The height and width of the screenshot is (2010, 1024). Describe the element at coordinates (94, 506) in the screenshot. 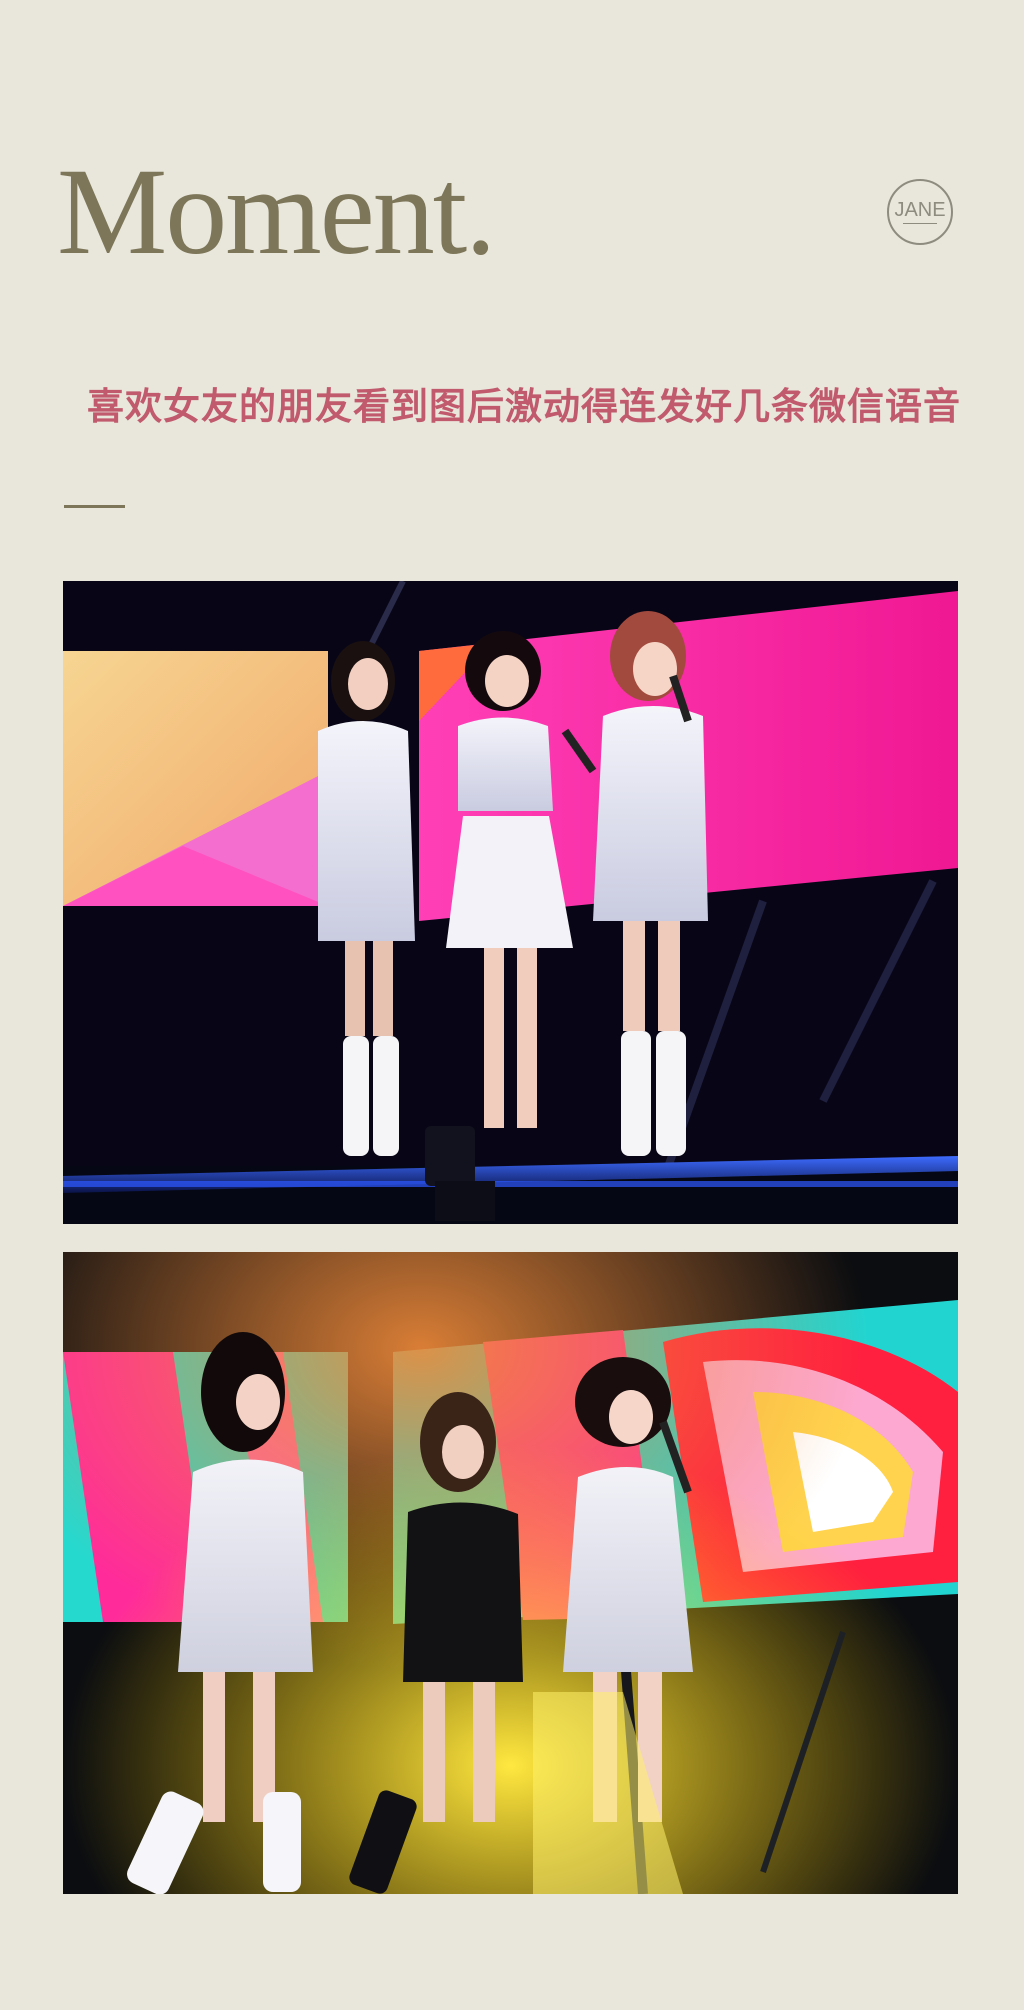

I see `section-divider` at that location.